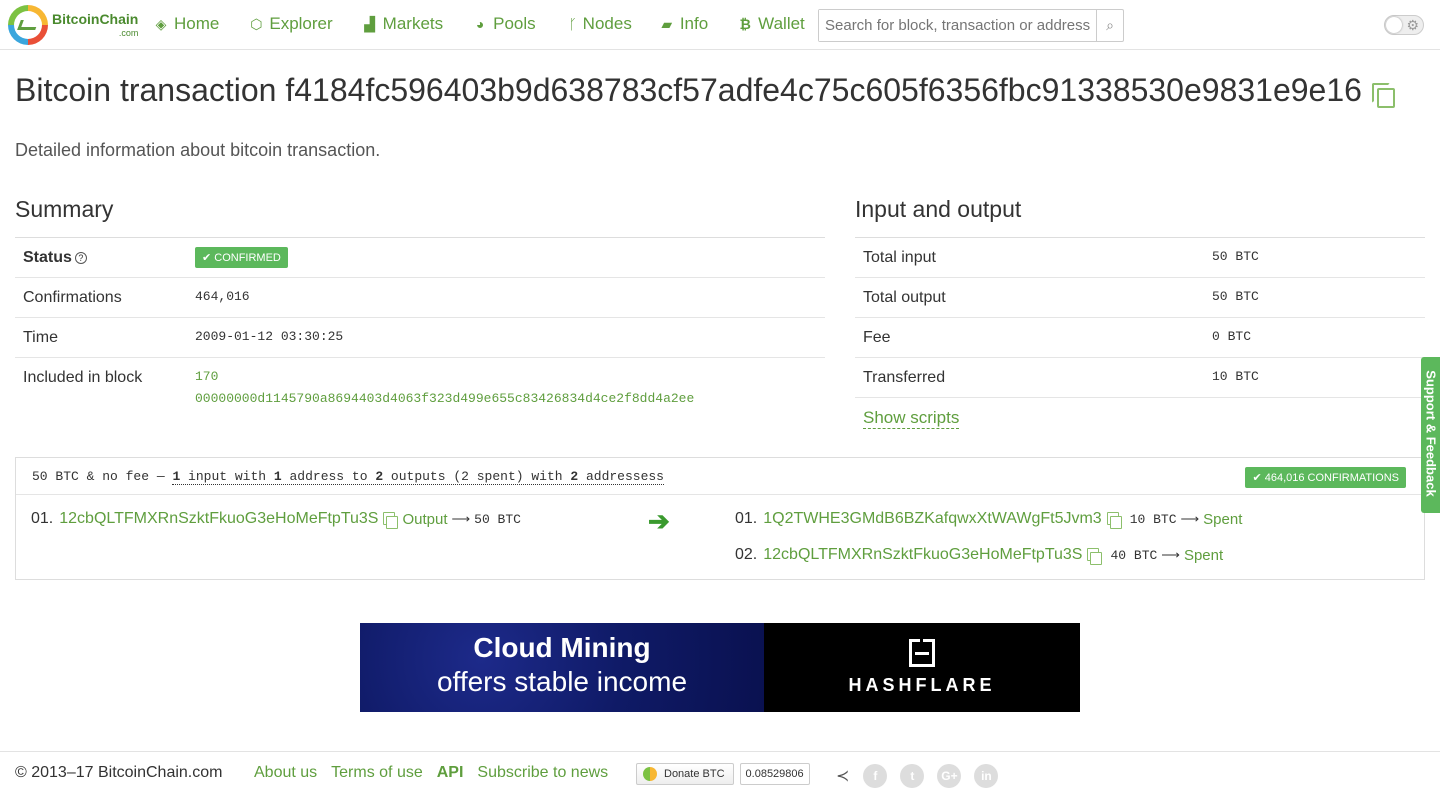 Image resolution: width=1440 pixels, height=792 pixels. I want to click on facebook-icon: f, so click(875, 776).